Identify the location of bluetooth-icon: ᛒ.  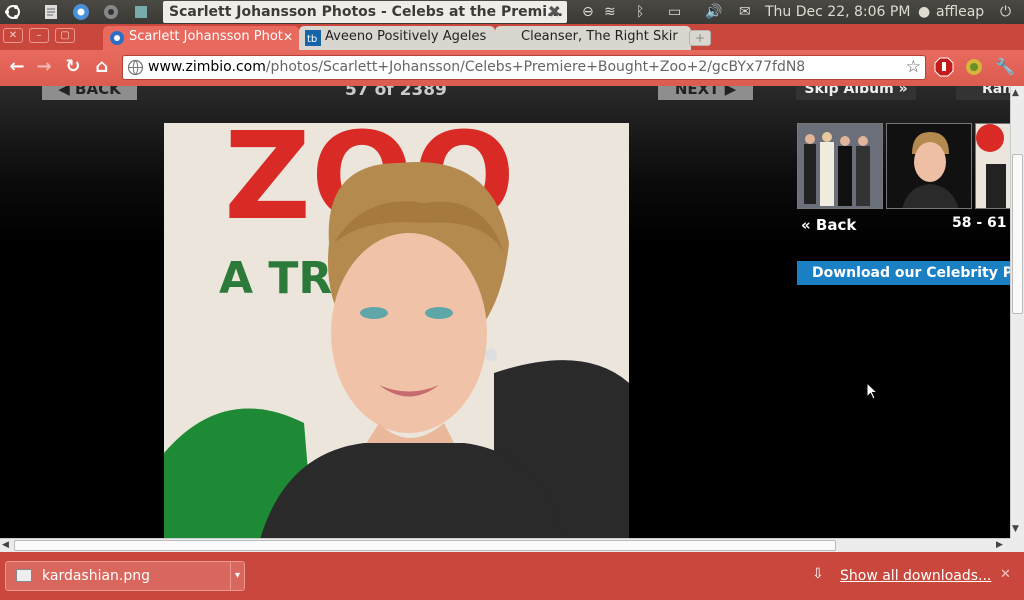
(640, 12).